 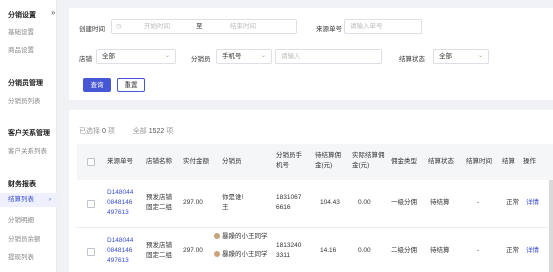 What do you see at coordinates (103, 131) in the screenshot?
I see `selected-count: 0` at bounding box center [103, 131].